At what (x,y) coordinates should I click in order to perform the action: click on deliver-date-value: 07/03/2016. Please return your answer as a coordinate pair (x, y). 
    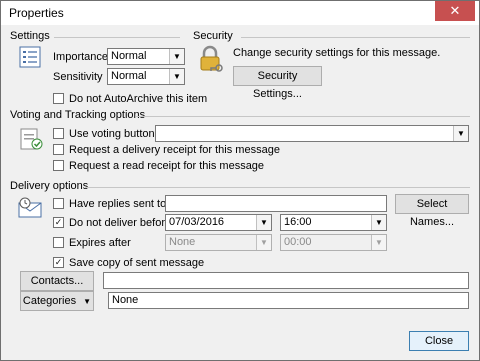
    Looking at the image, I should click on (197, 222).